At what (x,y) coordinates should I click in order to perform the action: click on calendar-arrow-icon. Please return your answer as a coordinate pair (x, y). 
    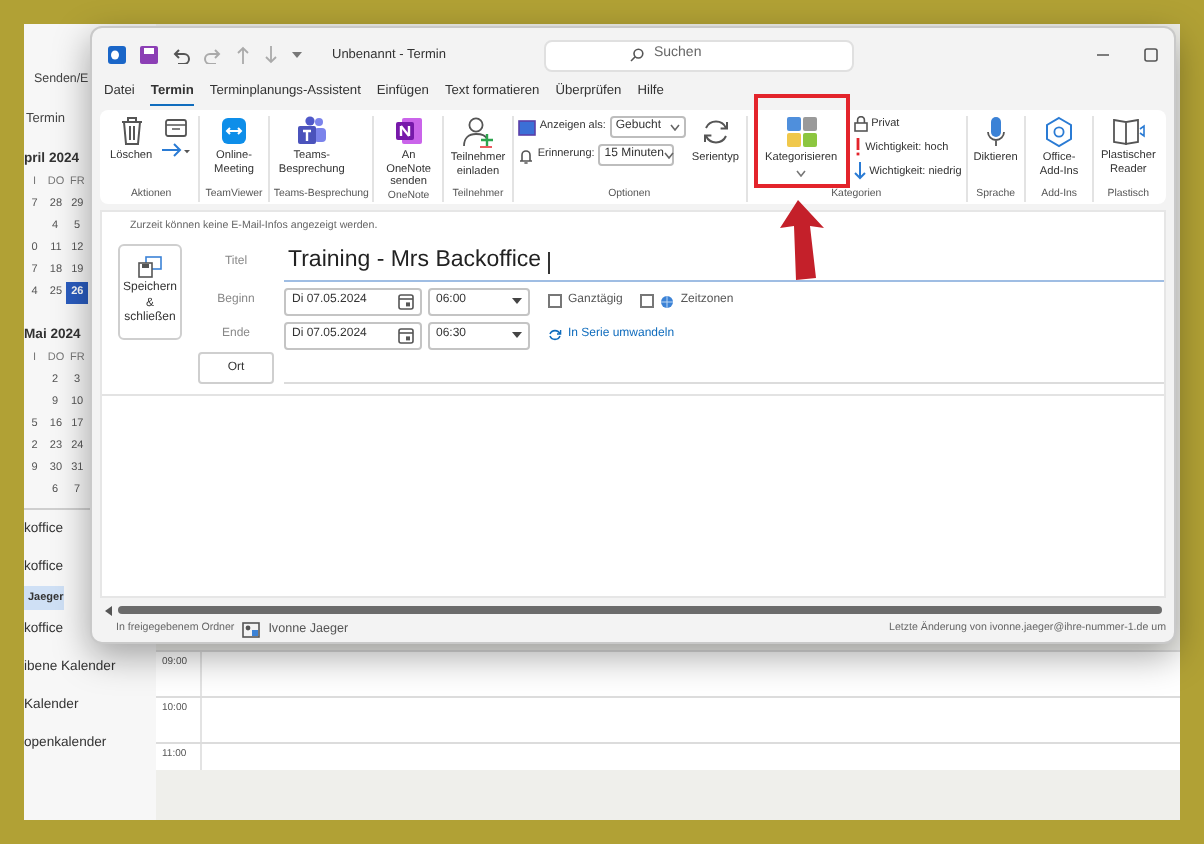
    Looking at the image, I should click on (176, 140).